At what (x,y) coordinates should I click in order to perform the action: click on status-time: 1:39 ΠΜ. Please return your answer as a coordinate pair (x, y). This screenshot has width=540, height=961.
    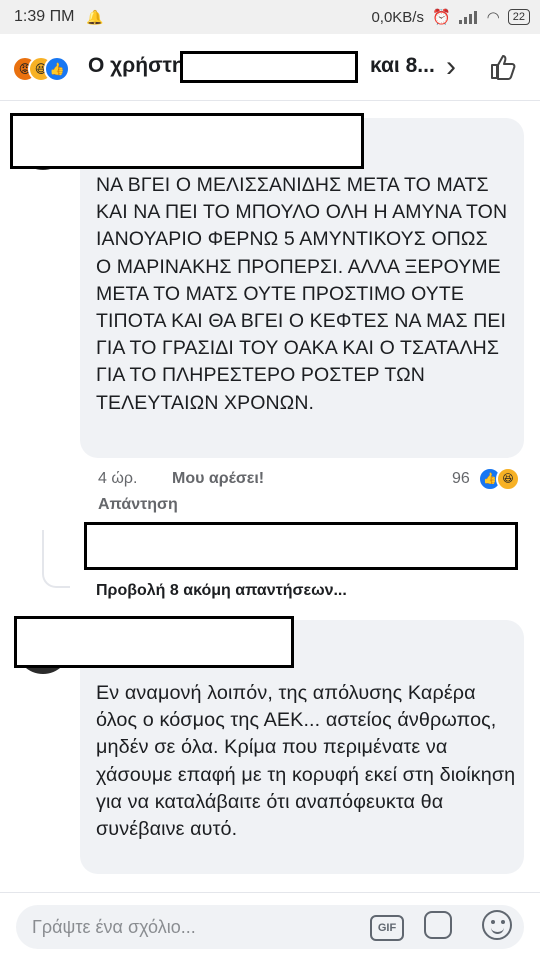
    Looking at the image, I should click on (44, 16).